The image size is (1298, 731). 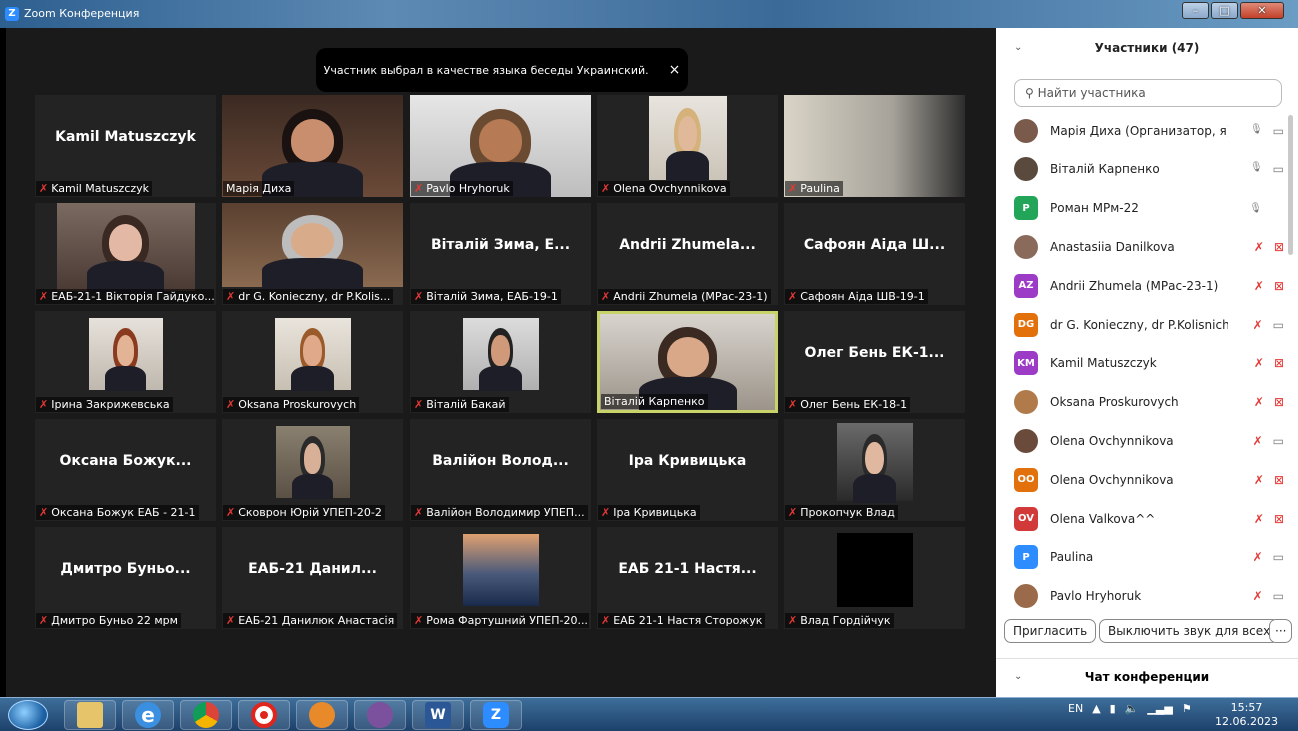 What do you see at coordinates (1281, 631) in the screenshot?
I see `more-button: ···` at bounding box center [1281, 631].